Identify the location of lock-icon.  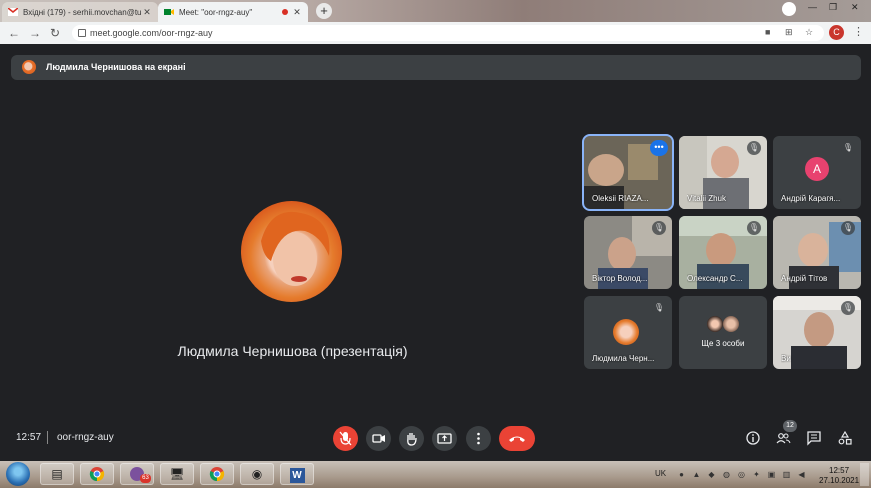
(82, 33).